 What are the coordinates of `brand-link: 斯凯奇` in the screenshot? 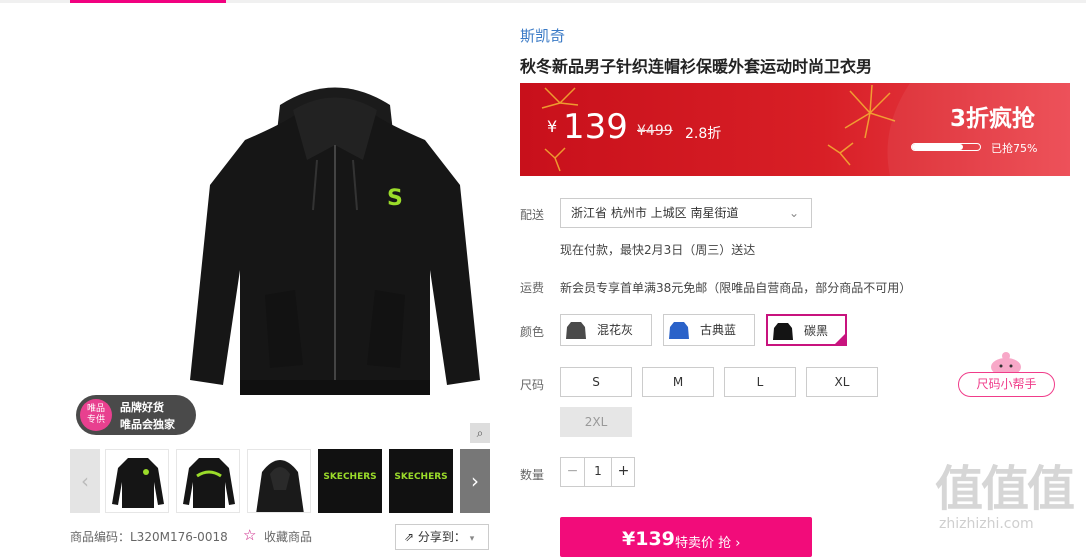 It's located at (542, 35).